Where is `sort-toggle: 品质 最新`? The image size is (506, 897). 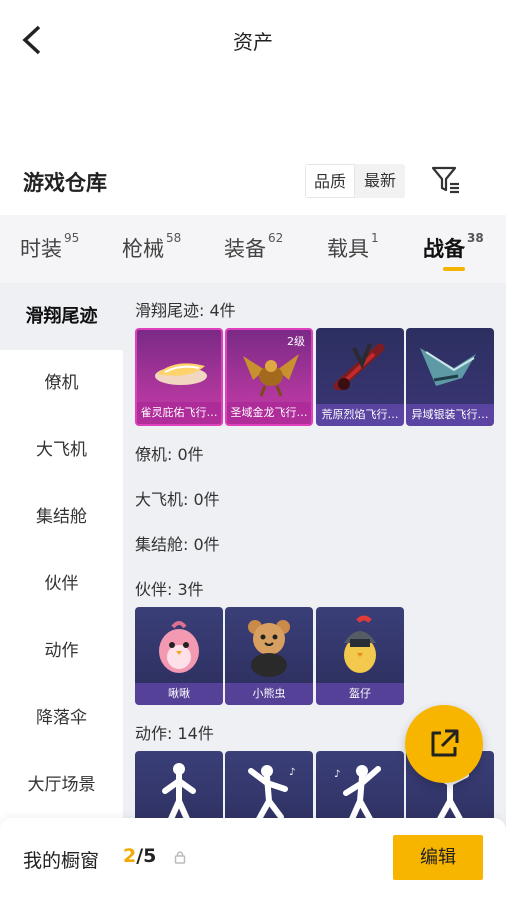
sort-toggle: 品质 最新 is located at coordinates (355, 181).